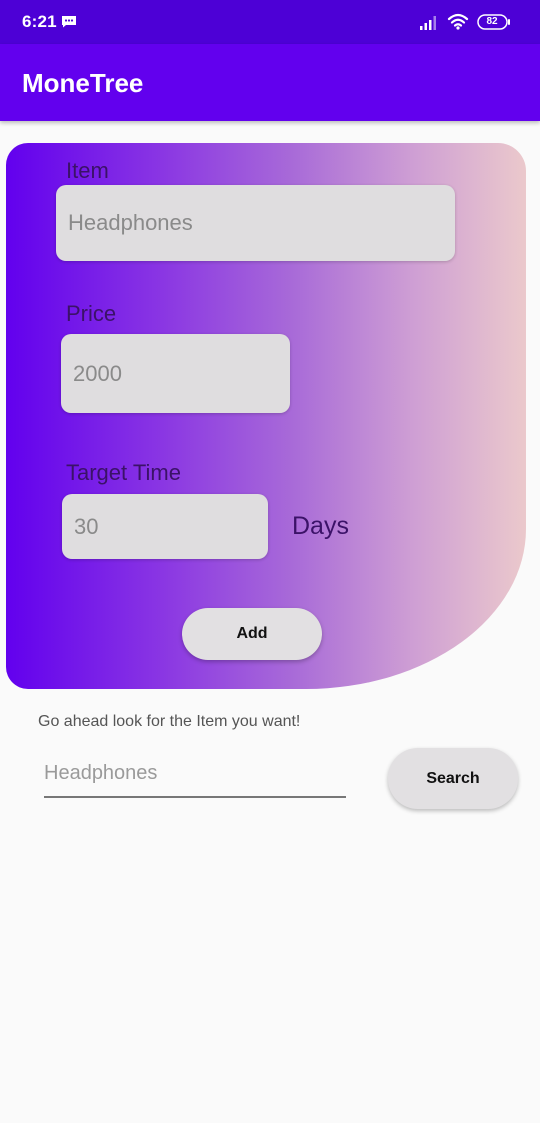 This screenshot has height=1123, width=540. I want to click on wifi-icon, so click(458, 21).